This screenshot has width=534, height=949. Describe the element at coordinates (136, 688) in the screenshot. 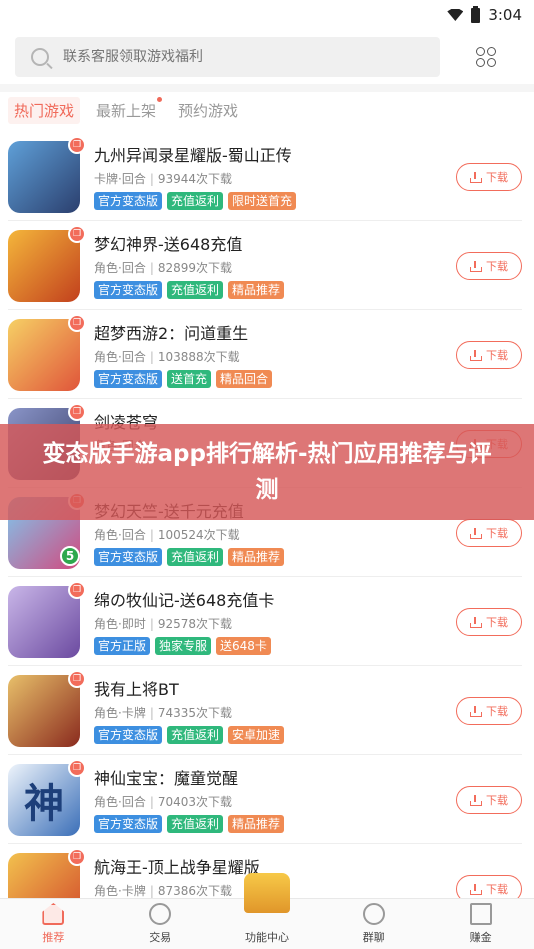

I see `game-title: 我有上将BT` at that location.